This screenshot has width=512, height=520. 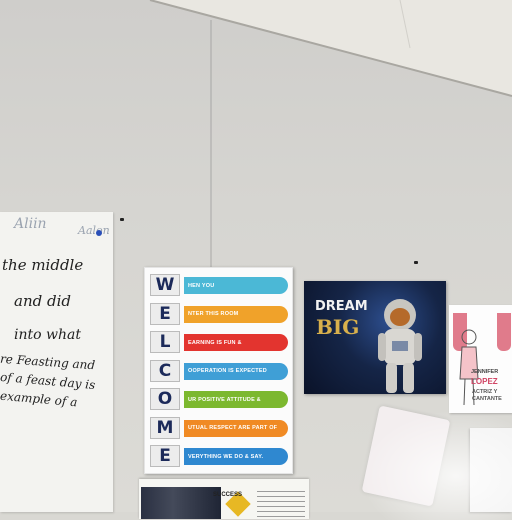 I want to click on wall-seam, so click(x=211, y=145).